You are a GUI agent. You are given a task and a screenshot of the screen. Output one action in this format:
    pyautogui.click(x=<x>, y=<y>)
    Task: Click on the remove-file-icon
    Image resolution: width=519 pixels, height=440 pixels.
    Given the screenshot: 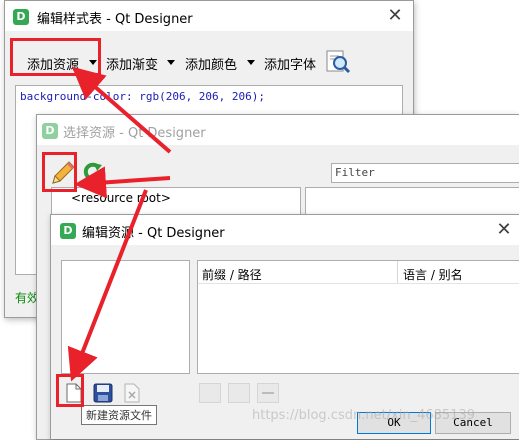 What is the action you would take?
    pyautogui.click(x=132, y=393)
    